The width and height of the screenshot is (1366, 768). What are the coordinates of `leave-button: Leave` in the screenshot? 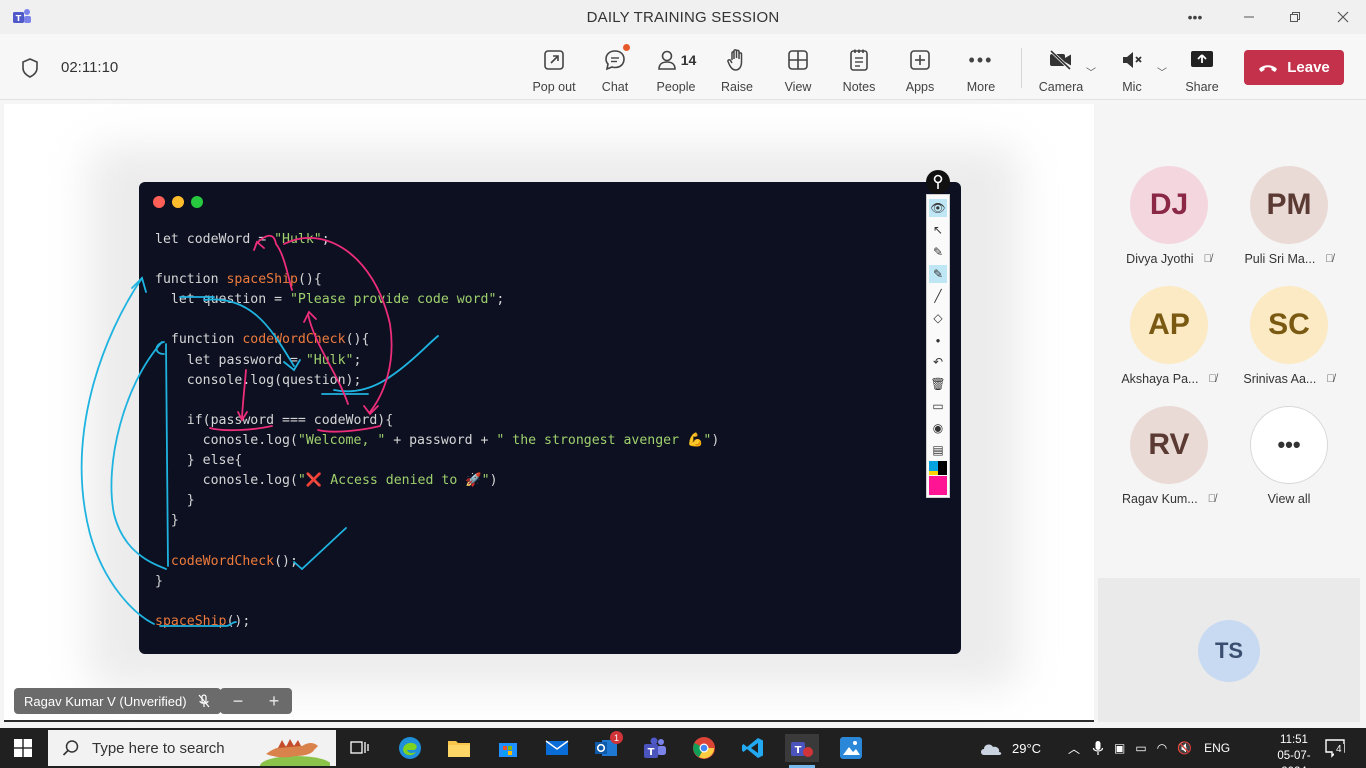 It's located at (1294, 67).